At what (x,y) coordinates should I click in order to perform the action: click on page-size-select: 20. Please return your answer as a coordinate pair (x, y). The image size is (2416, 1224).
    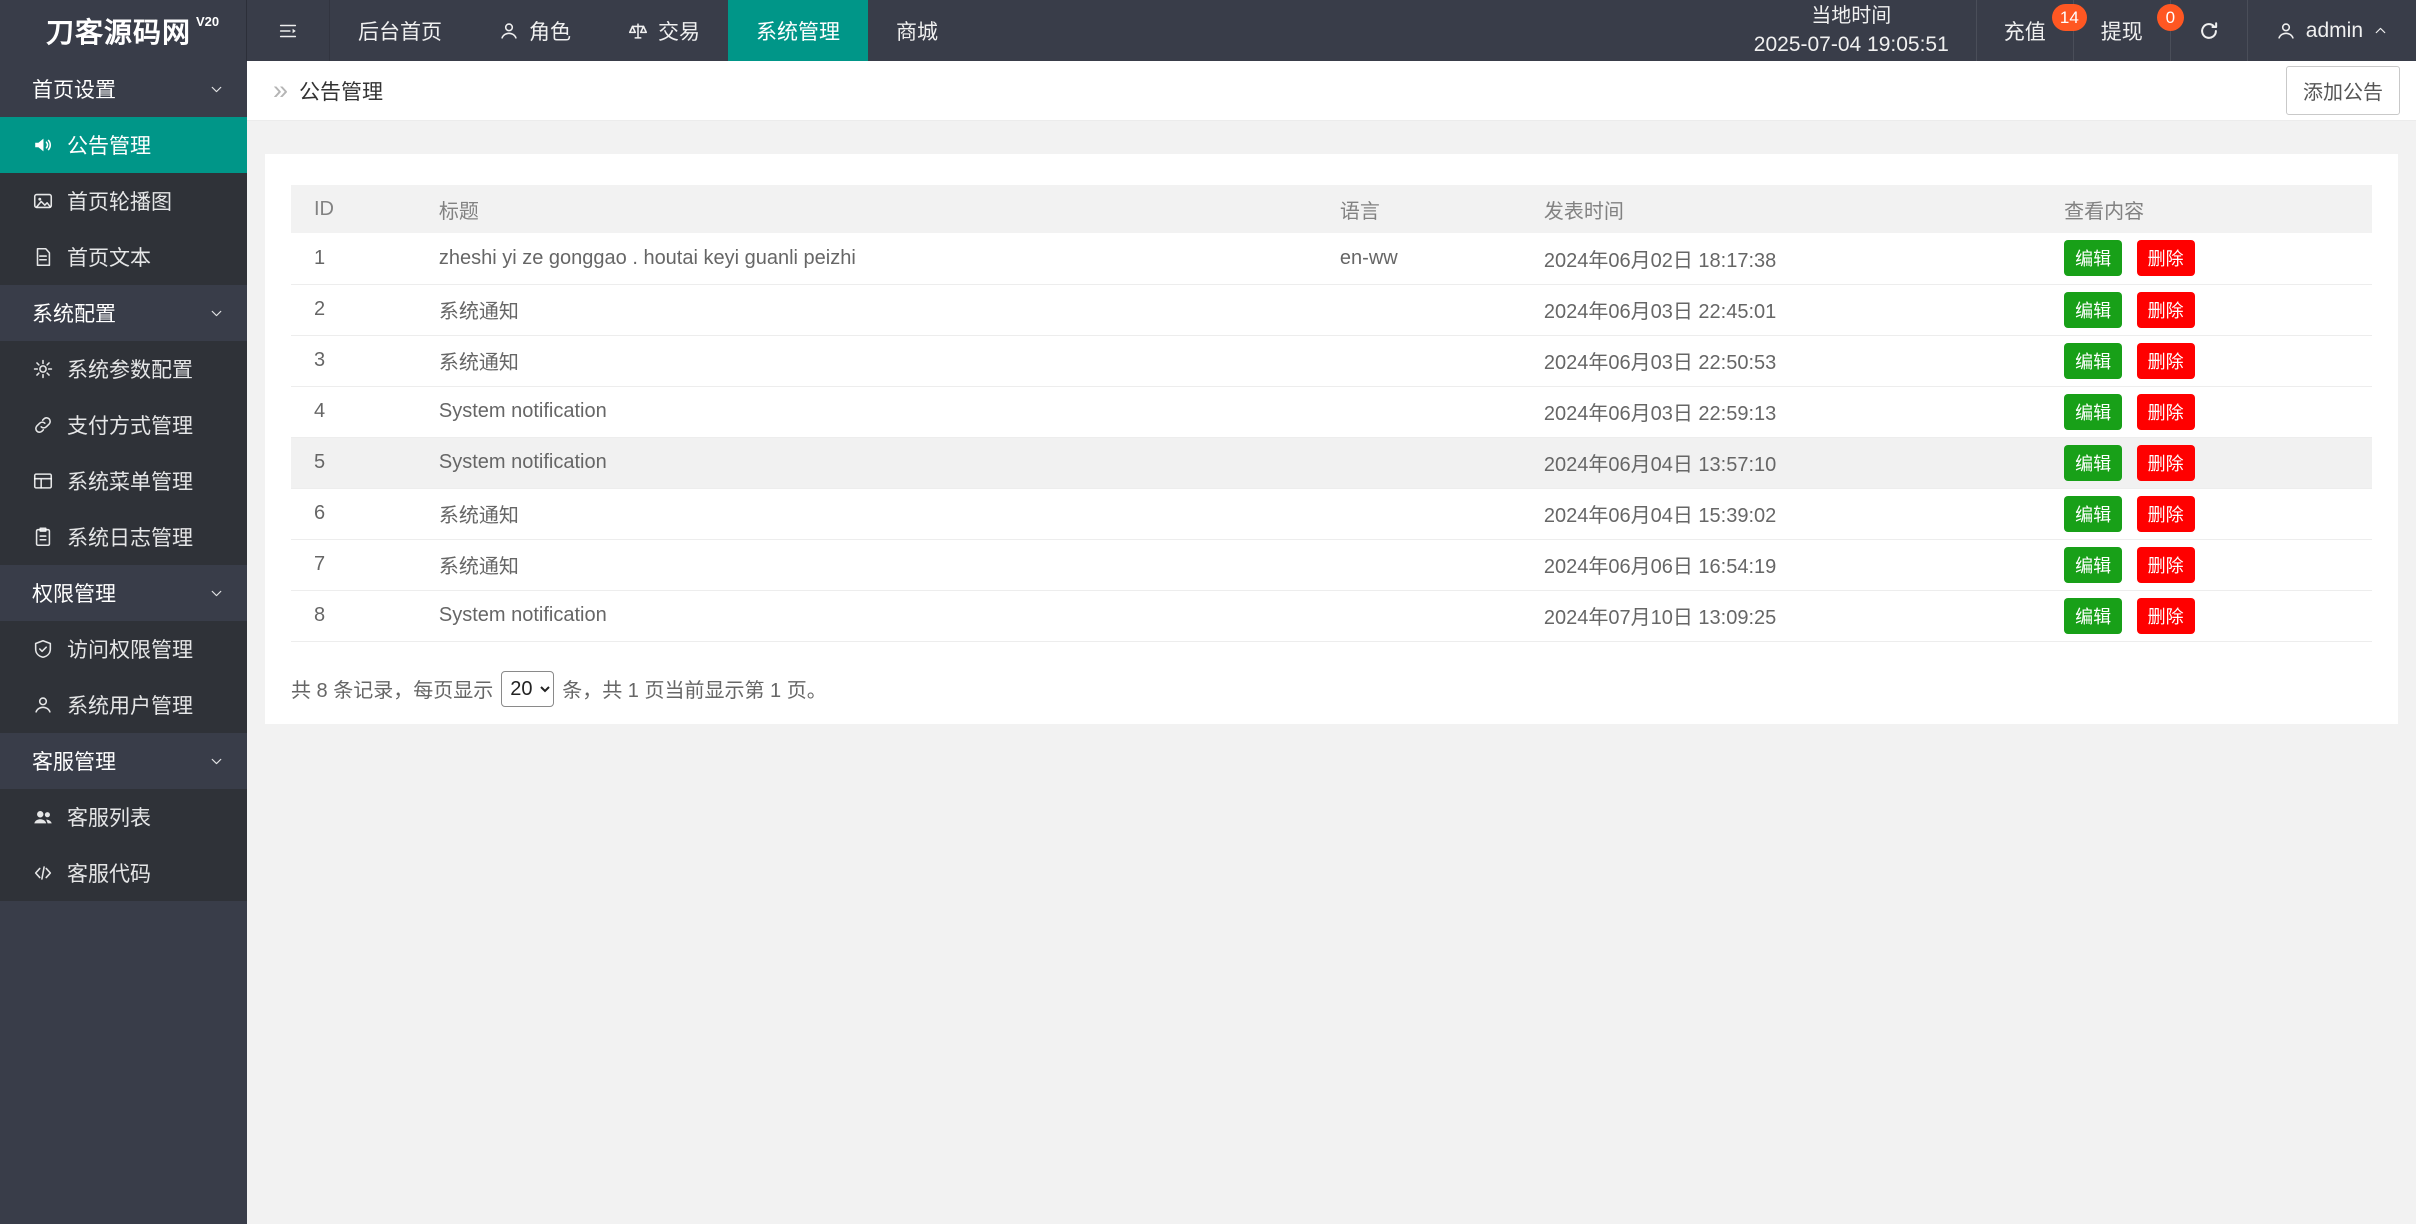
    Looking at the image, I should click on (528, 688).